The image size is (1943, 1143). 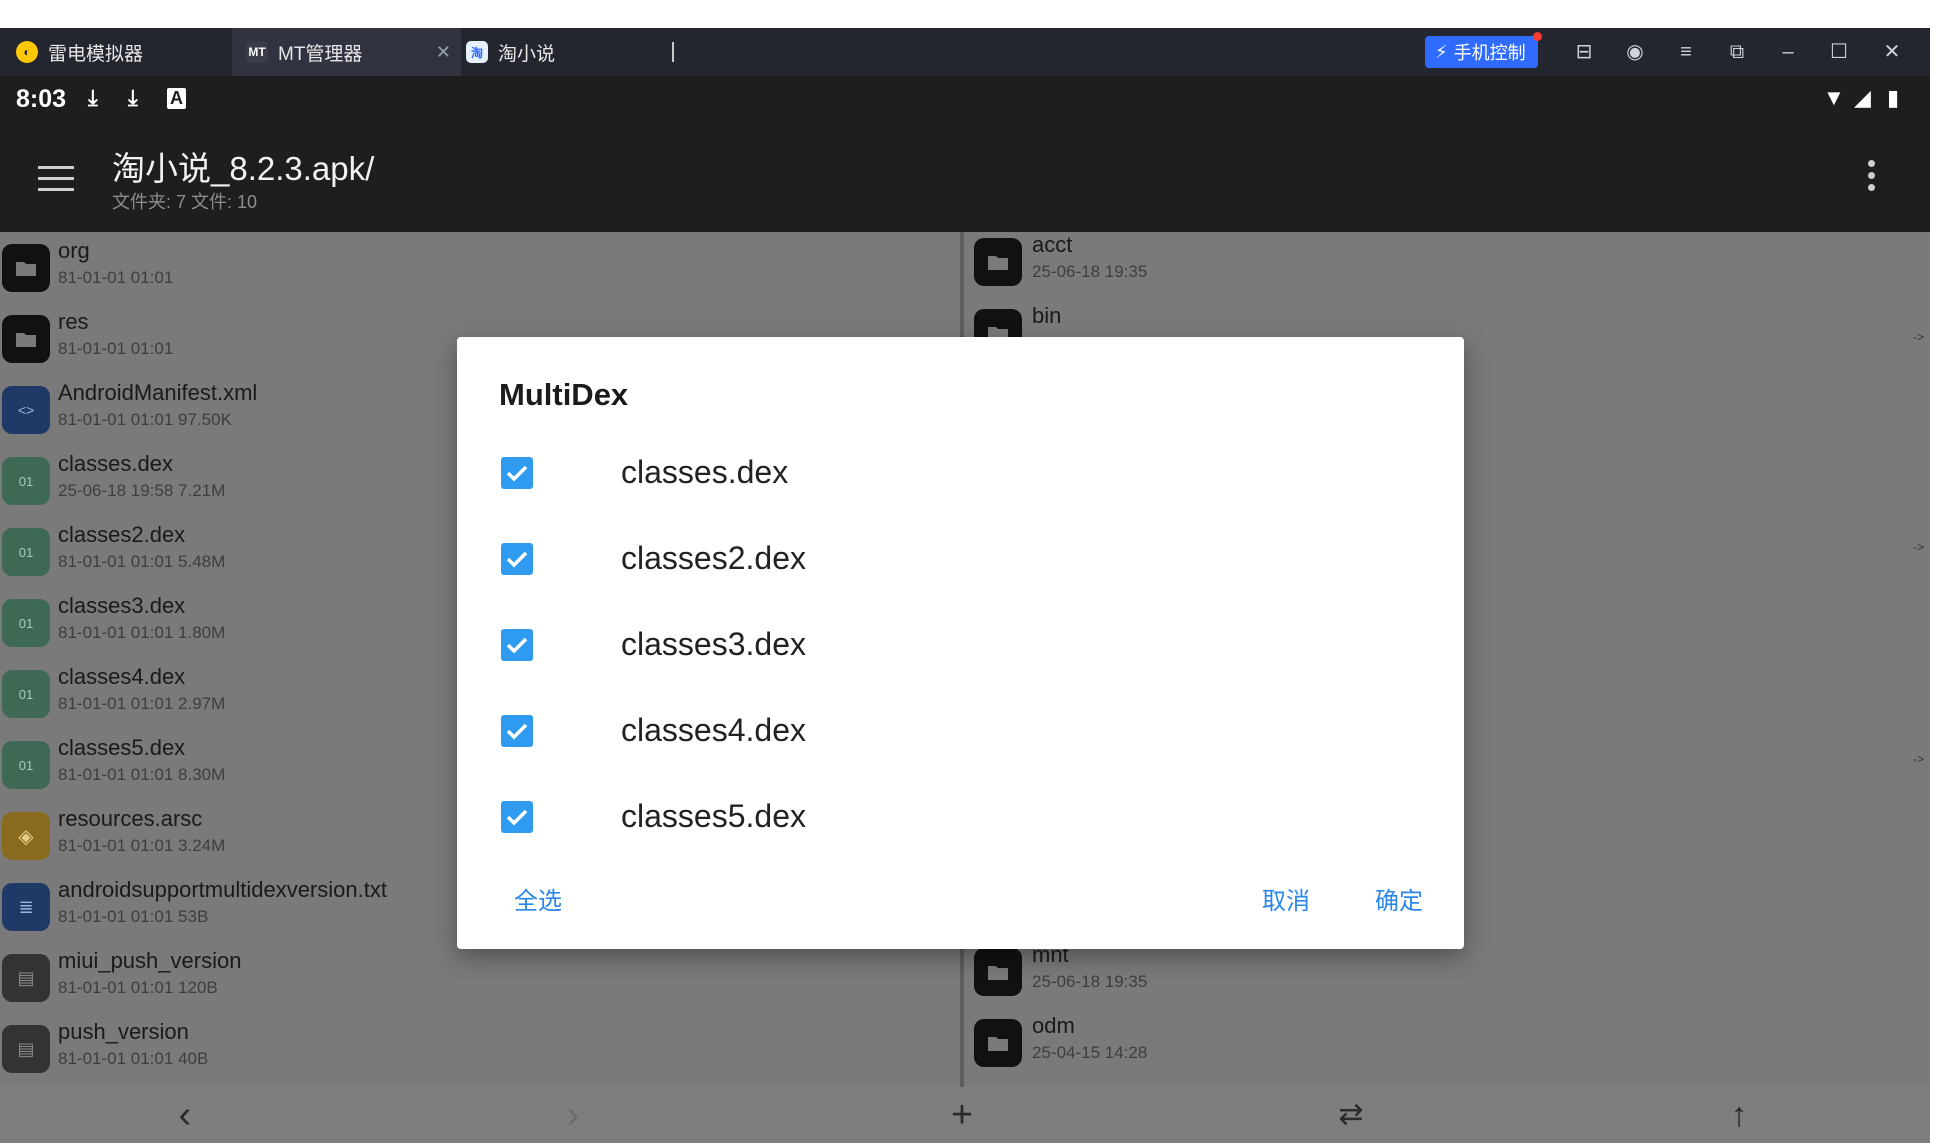 What do you see at coordinates (73, 321) in the screenshot?
I see `file-name: res` at bounding box center [73, 321].